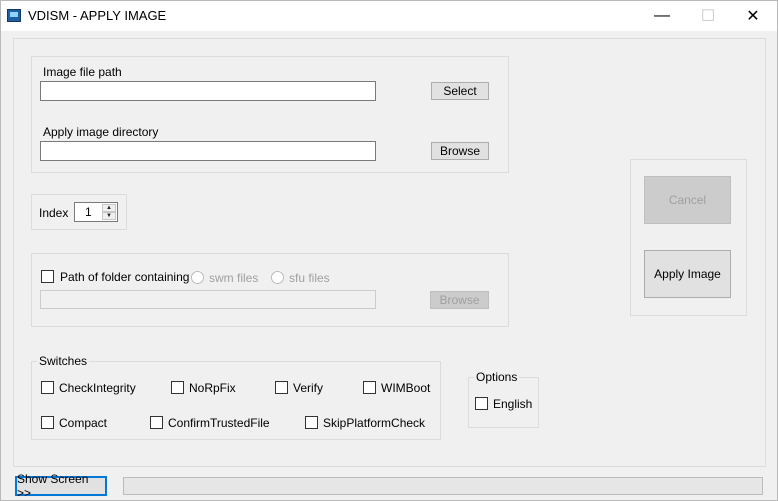 The image size is (778, 501). What do you see at coordinates (311, 422) in the screenshot?
I see `skipplatformcheck-checkbox` at bounding box center [311, 422].